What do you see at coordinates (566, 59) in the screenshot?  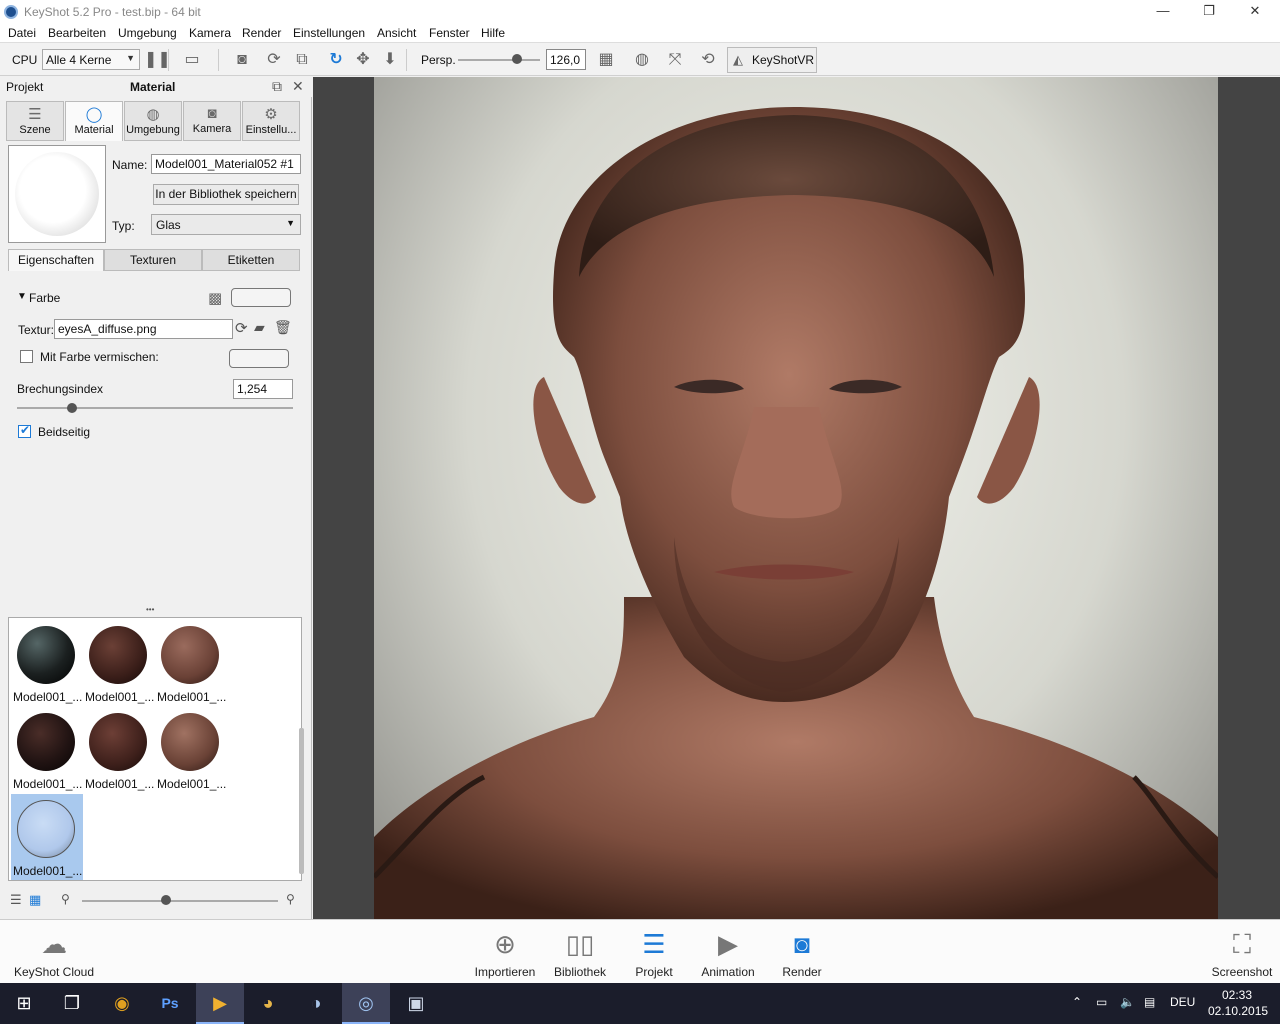 I see `fov-input: 126,0` at bounding box center [566, 59].